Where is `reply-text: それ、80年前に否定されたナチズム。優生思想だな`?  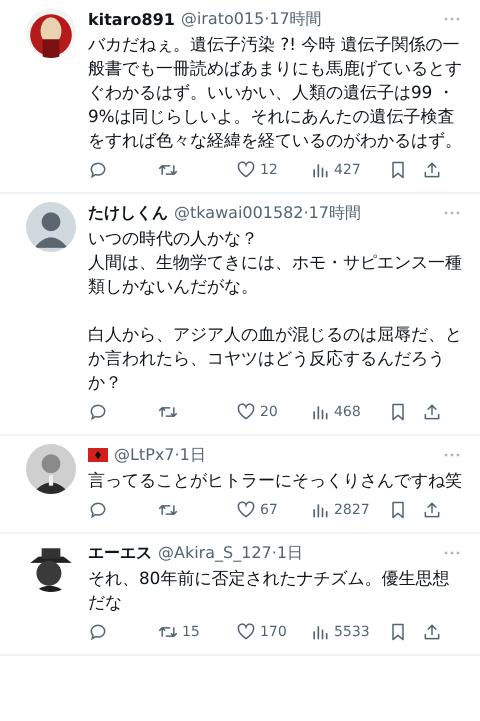
reply-text: それ、80年前に否定されたナチズム。優生思想だな is located at coordinates (269, 590).